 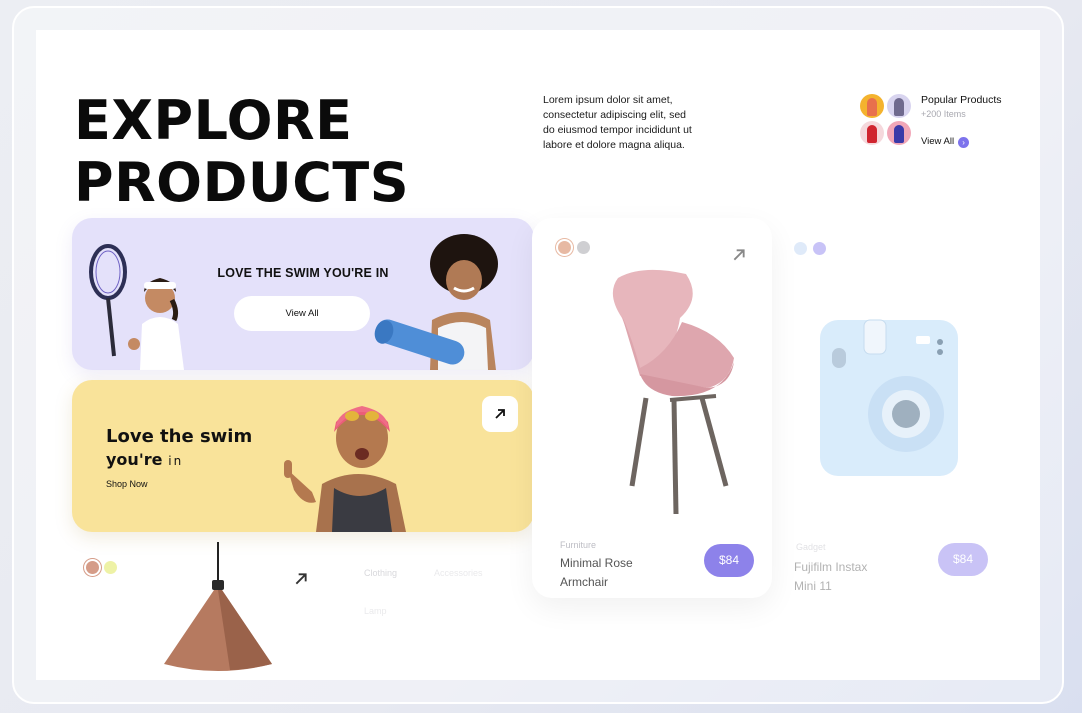 What do you see at coordinates (302, 609) in the screenshot?
I see `product-card-lamp: Clothing Accessories Lamp` at bounding box center [302, 609].